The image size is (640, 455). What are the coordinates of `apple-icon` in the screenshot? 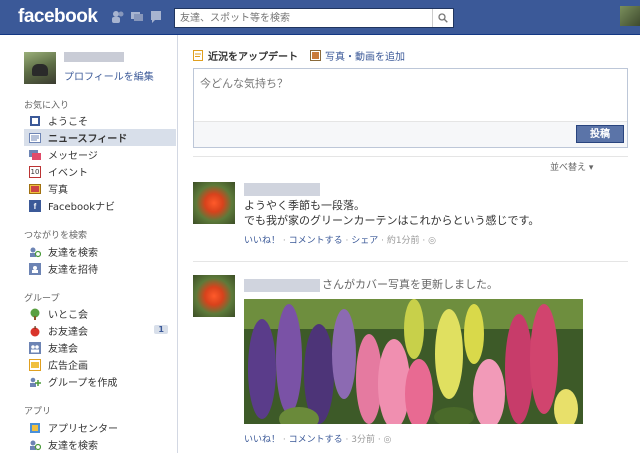 It's located at (35, 331).